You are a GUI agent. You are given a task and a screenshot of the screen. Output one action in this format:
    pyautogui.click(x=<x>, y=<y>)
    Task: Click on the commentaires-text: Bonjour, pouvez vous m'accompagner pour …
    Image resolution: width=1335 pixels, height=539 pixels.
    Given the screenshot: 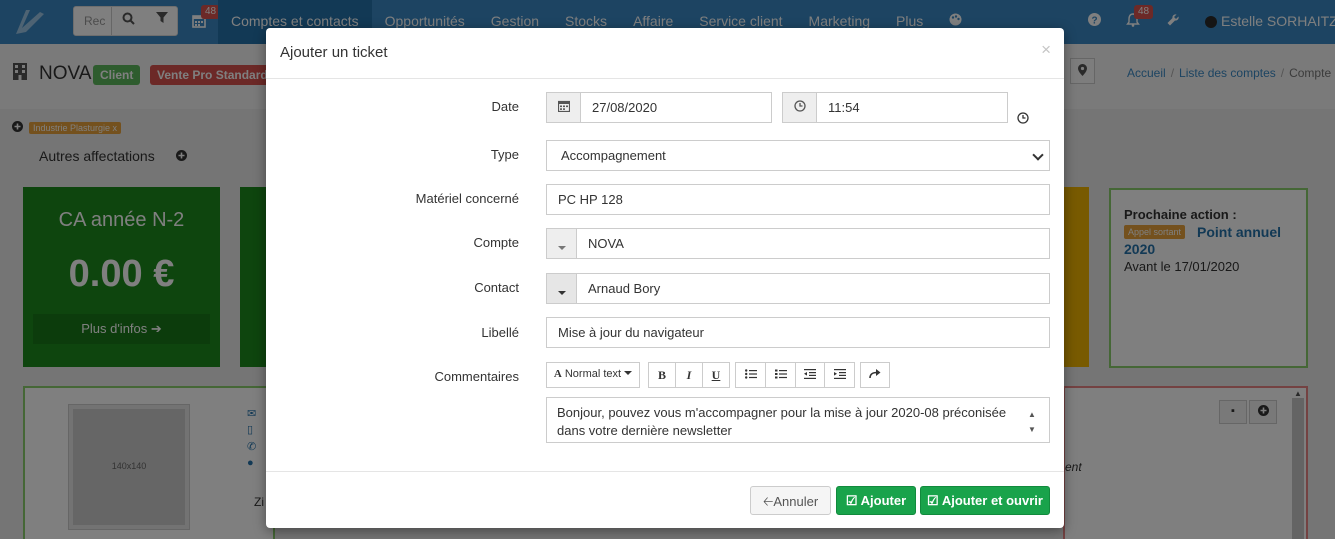 What is the action you would take?
    pyautogui.click(x=782, y=421)
    